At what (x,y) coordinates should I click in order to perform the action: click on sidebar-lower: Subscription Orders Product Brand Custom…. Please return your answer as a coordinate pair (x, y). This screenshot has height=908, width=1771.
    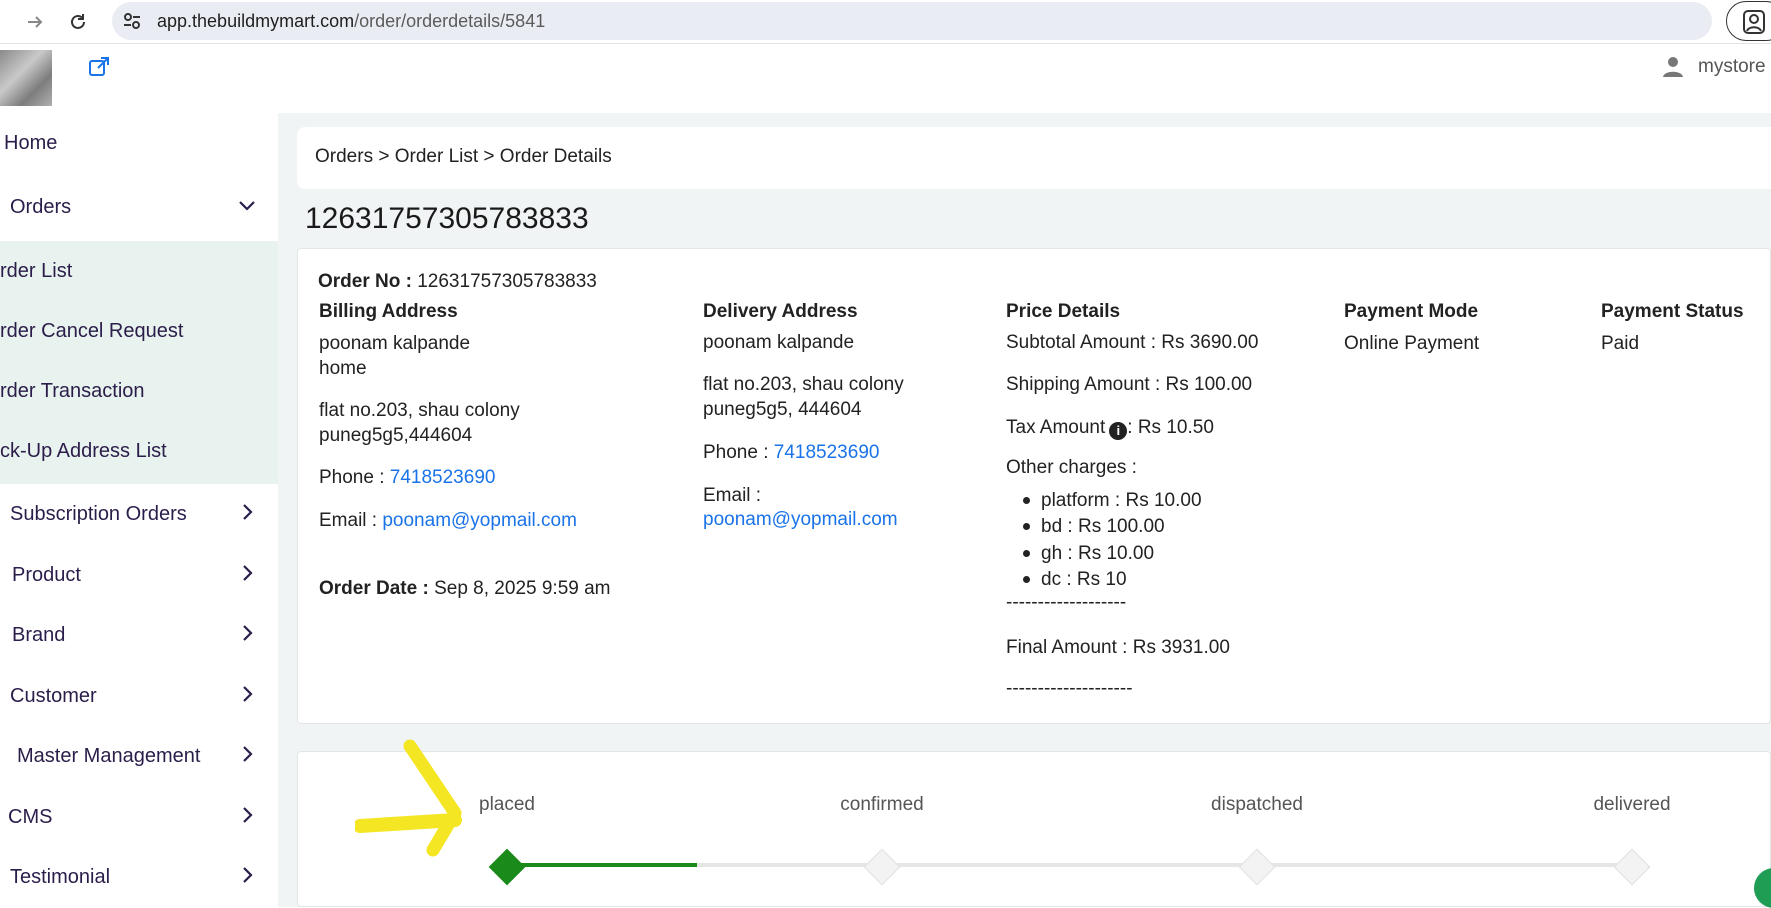
    Looking at the image, I should click on (139, 695).